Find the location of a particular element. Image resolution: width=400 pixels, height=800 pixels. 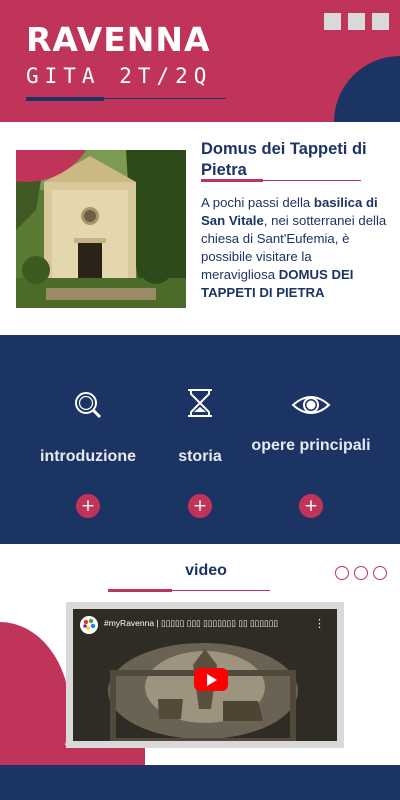

video-title: video is located at coordinates (206, 570).